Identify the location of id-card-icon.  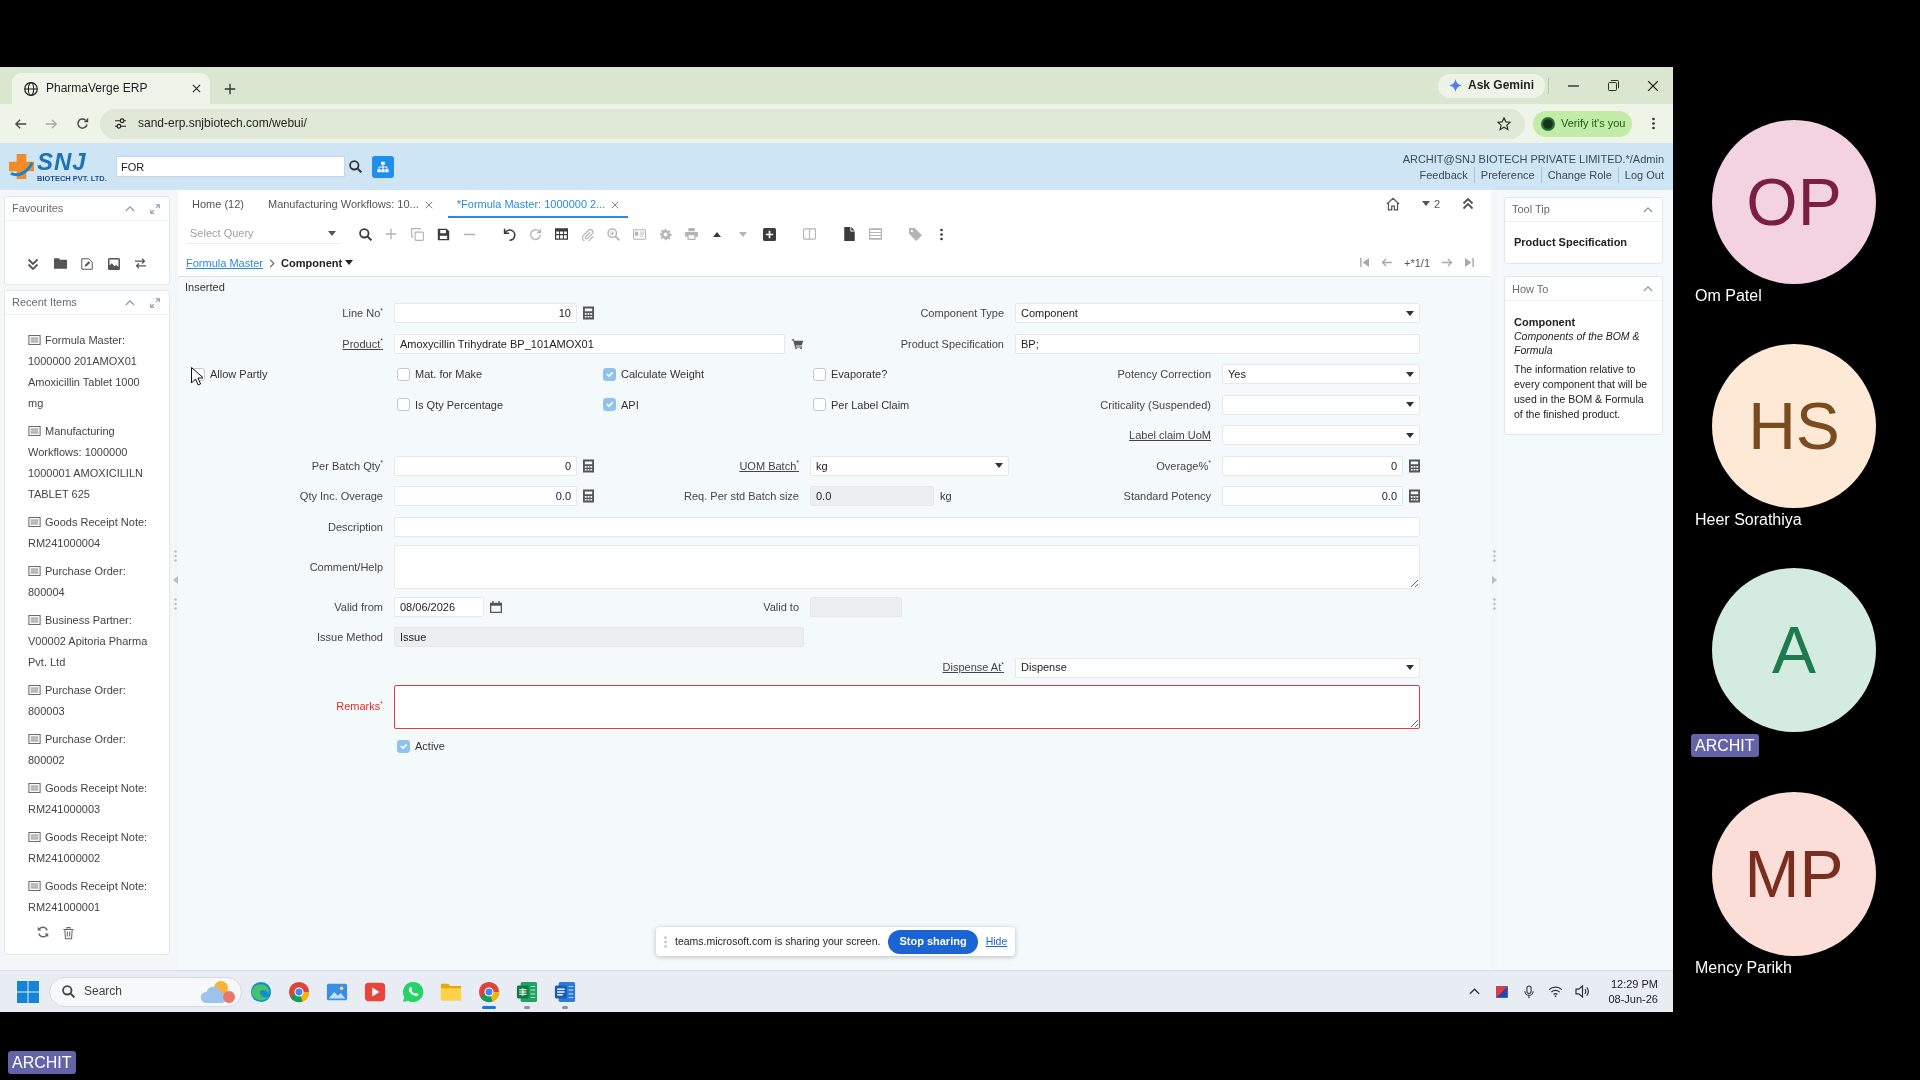
(639, 234).